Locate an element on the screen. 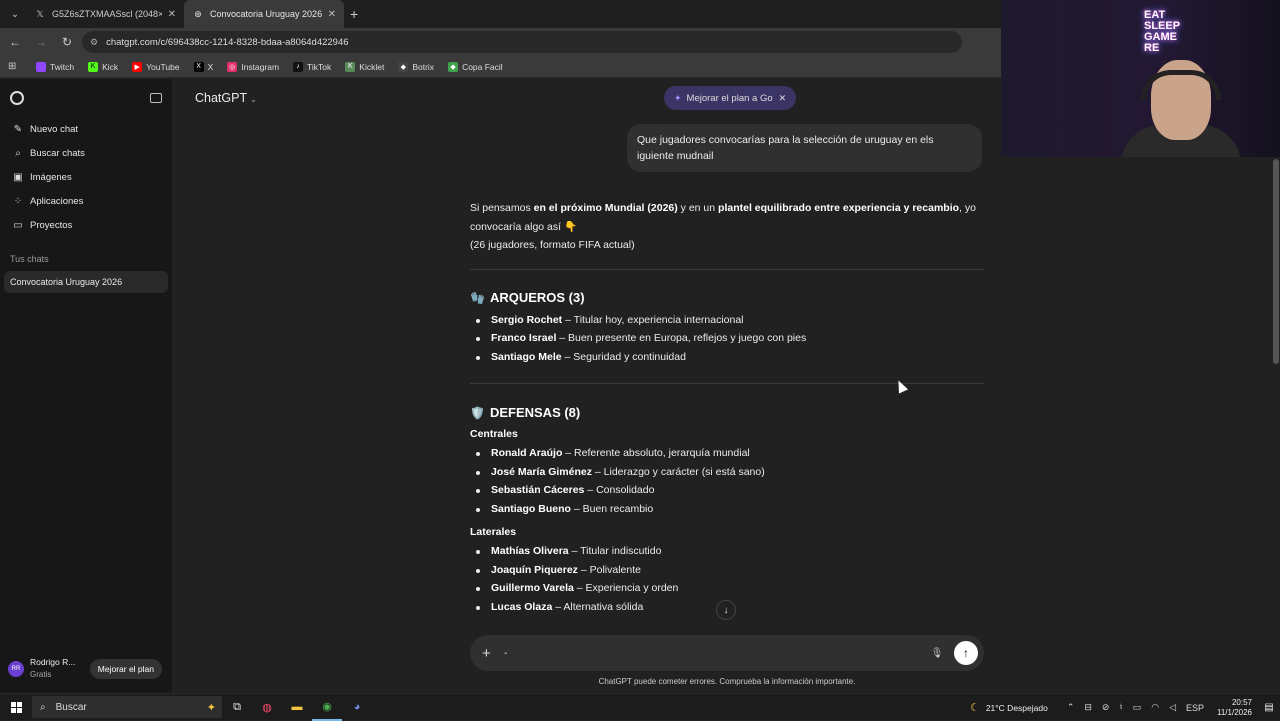 This screenshot has height=721, width=1280. chats-section-label: Tus chats is located at coordinates (29, 259).